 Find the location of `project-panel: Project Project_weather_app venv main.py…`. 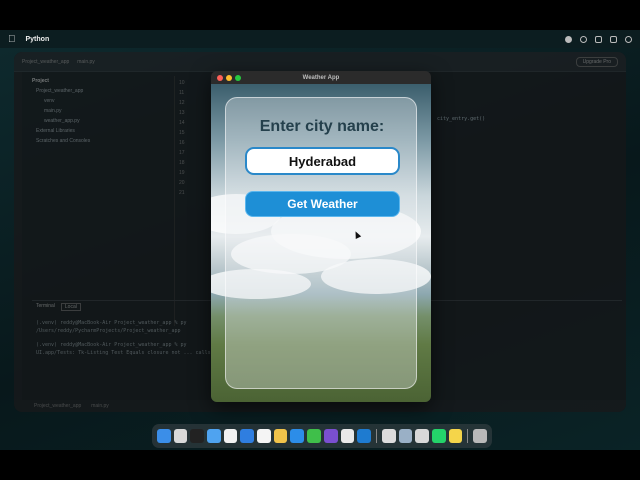

project-panel: Project Project_weather_app venv main.py… is located at coordinates (102, 201).